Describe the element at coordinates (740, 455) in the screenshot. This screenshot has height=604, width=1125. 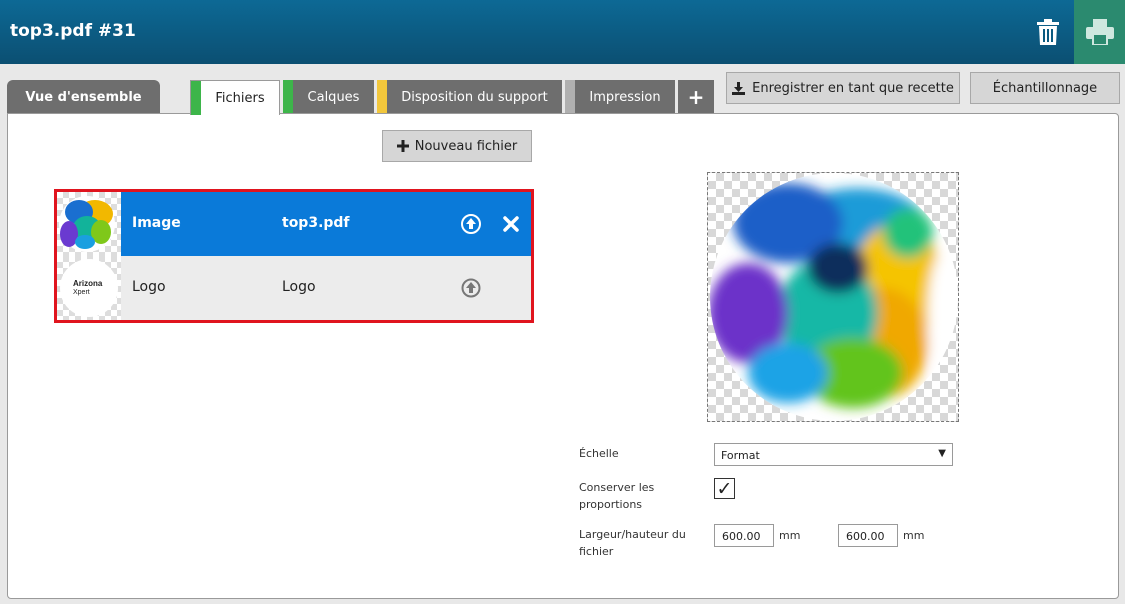
I see `scale-select-value: Format` at that location.